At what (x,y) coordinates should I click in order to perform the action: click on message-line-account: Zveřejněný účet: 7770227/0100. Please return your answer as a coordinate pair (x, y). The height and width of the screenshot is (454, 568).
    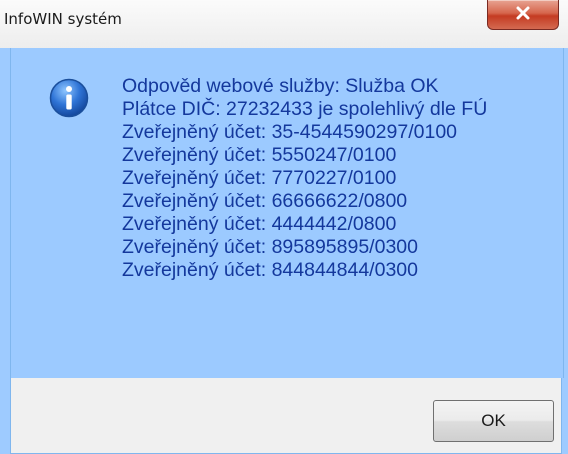
    Looking at the image, I should click on (259, 178).